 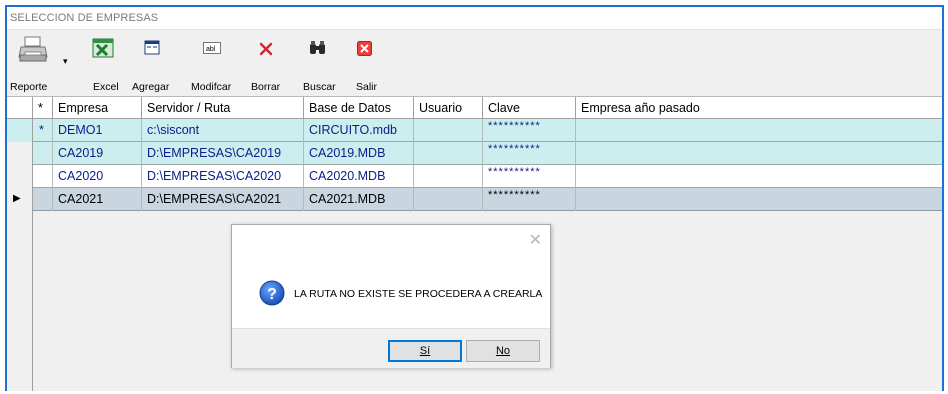 I want to click on dialog-footer: Sí No, so click(x=391, y=348).